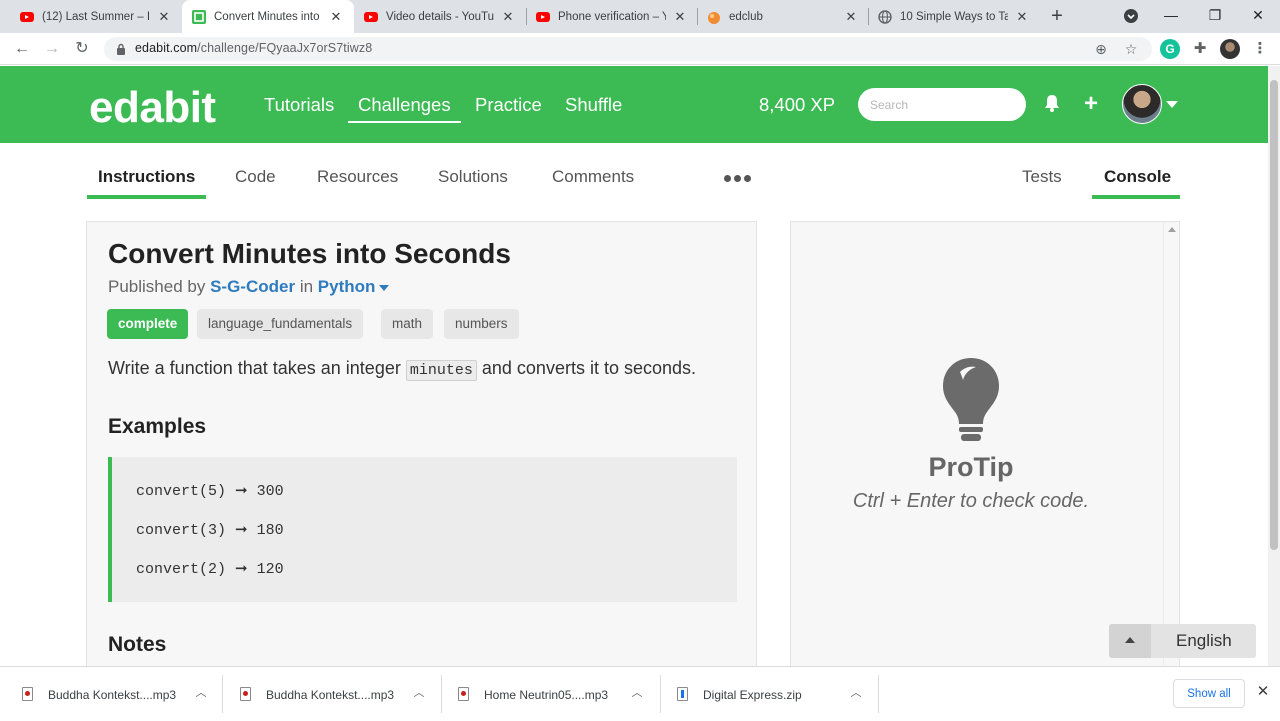  What do you see at coordinates (1171, 16) in the screenshot?
I see `minimize-icon: —` at bounding box center [1171, 16].